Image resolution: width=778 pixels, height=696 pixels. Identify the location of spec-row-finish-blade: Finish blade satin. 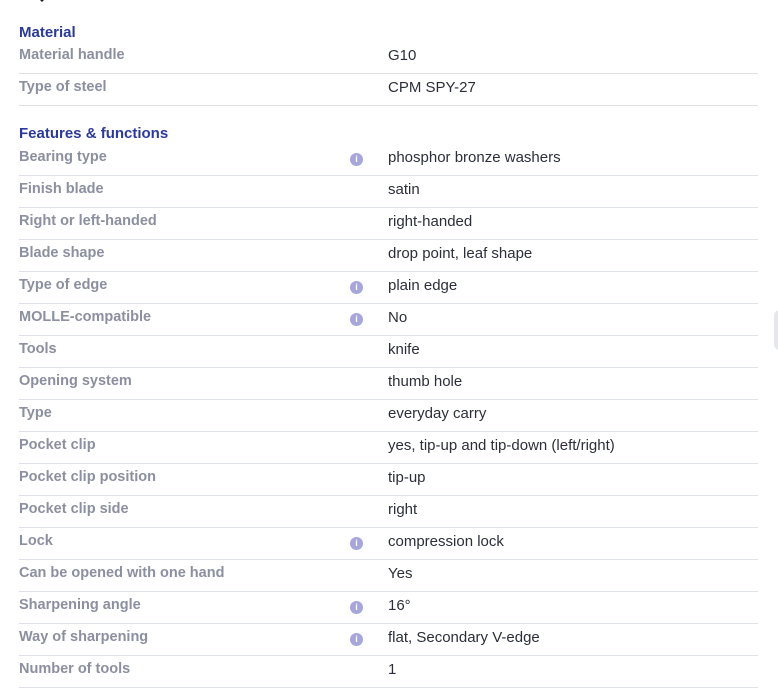
(388, 192).